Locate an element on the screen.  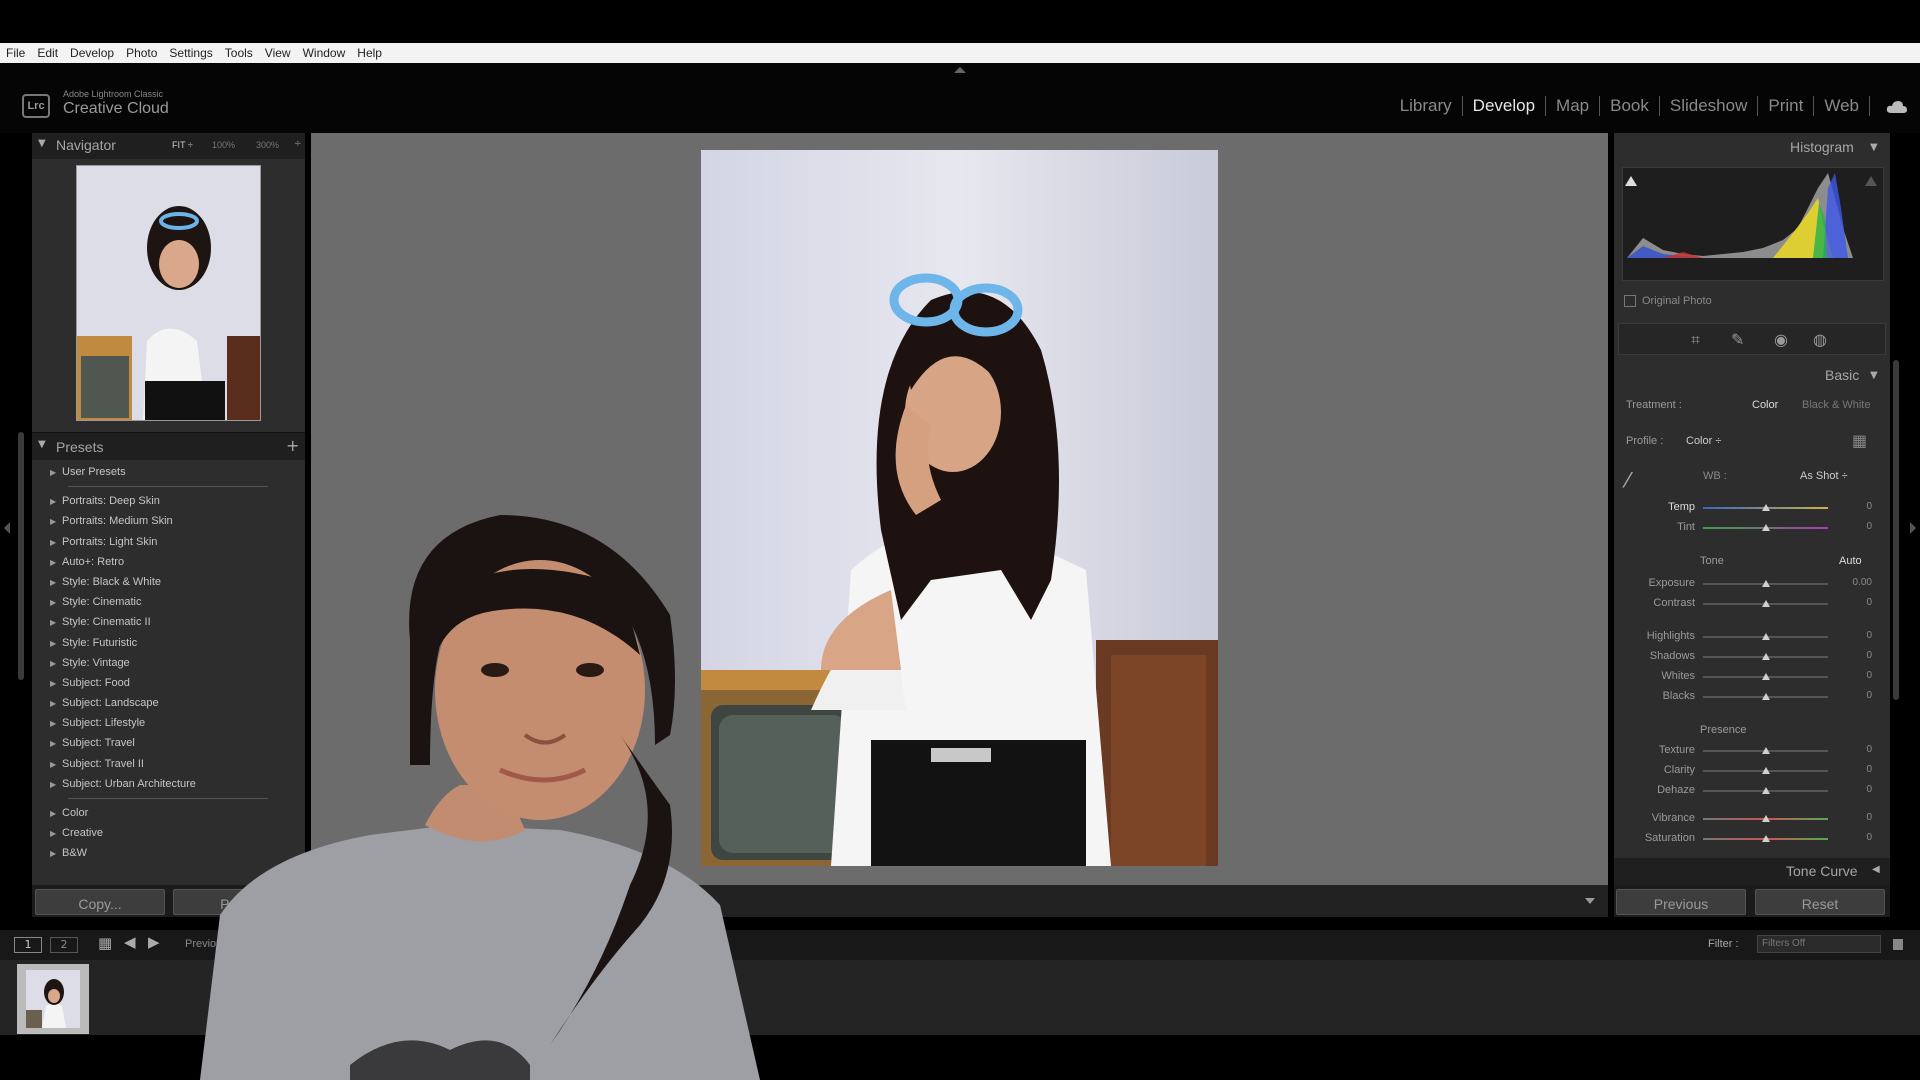
slider-value: 0.00 is located at coordinates (1857, 582).